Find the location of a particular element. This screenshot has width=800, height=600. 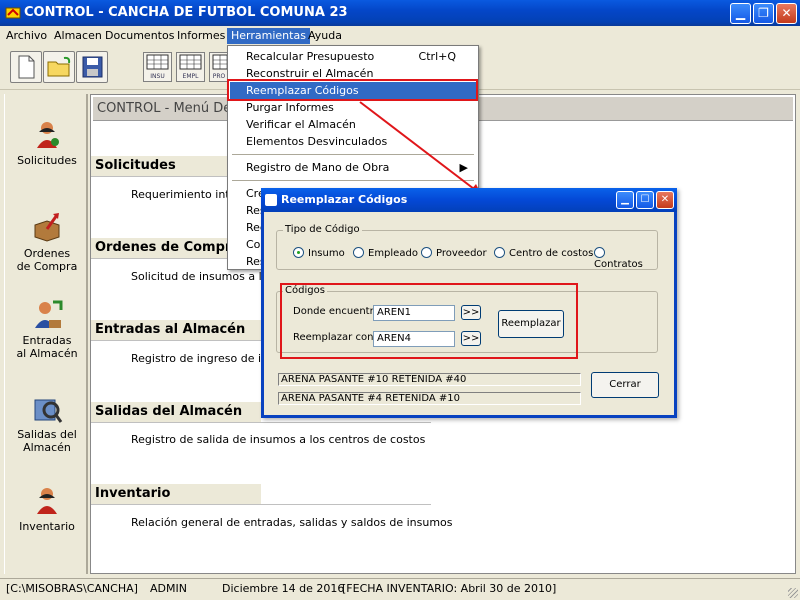

maximize-icon: ☐ is located at coordinates (645, 199).